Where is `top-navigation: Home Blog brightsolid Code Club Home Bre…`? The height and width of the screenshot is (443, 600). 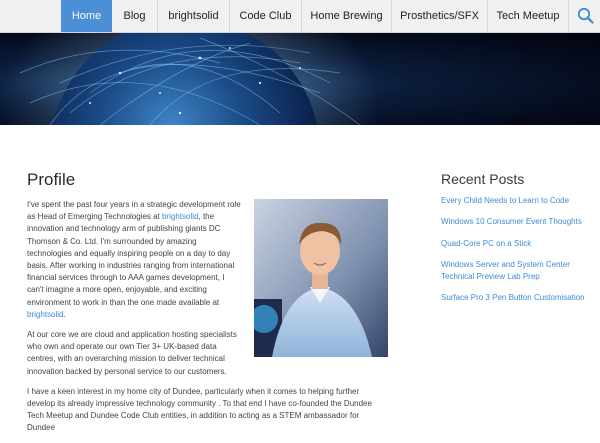
top-navigation: Home Blog brightsolid Code Club Home Bre… is located at coordinates (300, 16).